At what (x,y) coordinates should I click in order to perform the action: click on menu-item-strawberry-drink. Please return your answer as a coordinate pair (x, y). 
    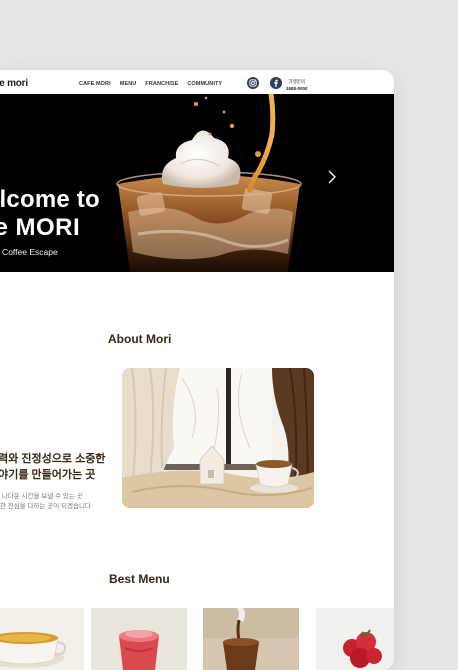
    Looking at the image, I should click on (139, 639).